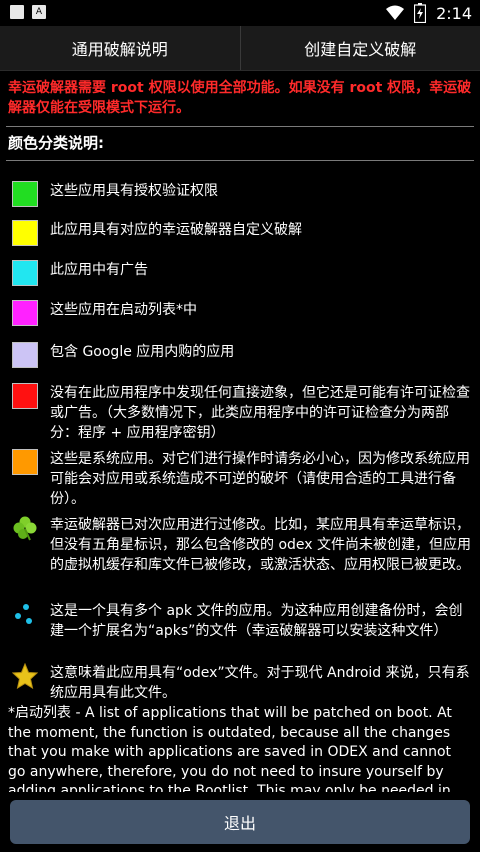 Image resolution: width=480 pixels, height=852 pixels. What do you see at coordinates (242, 194) in the screenshot?
I see `legend-item-license: 这些应用具有授权验证权限` at bounding box center [242, 194].